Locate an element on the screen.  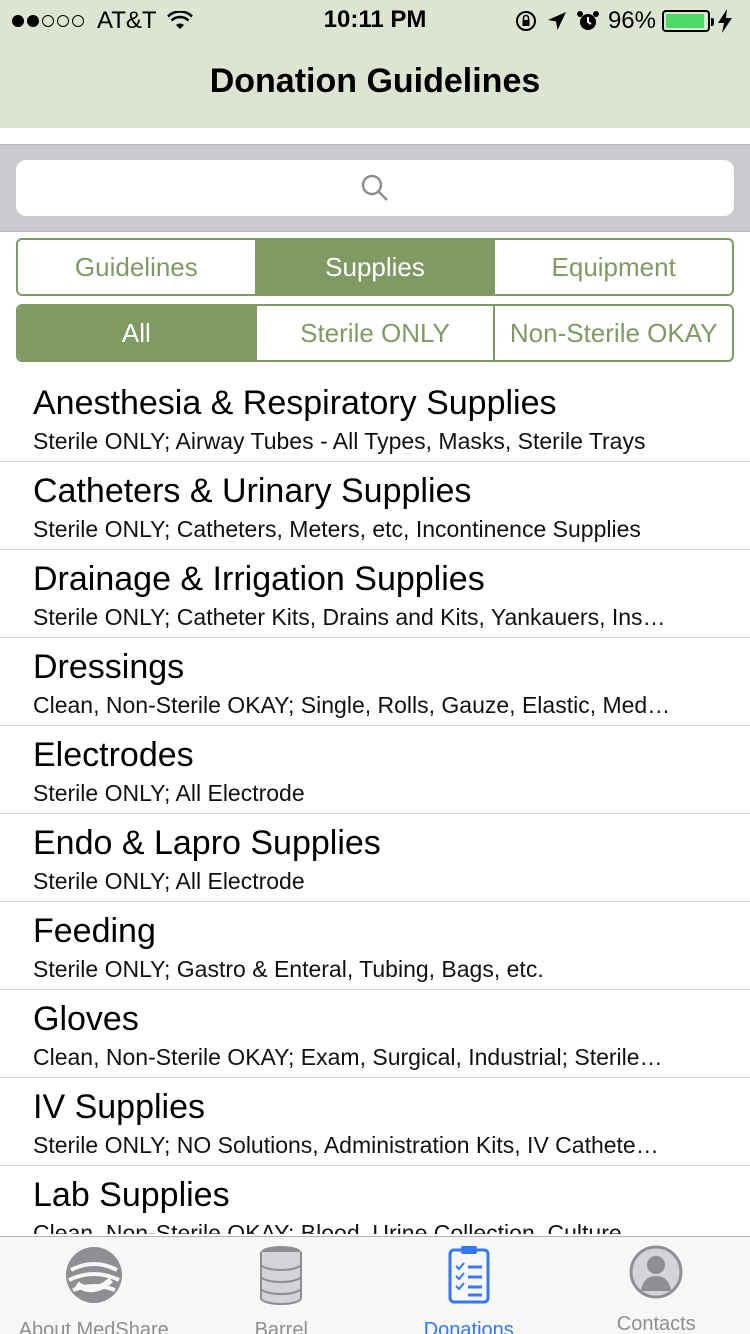
tab-barrel: Barrel is located at coordinates (282, 1285).